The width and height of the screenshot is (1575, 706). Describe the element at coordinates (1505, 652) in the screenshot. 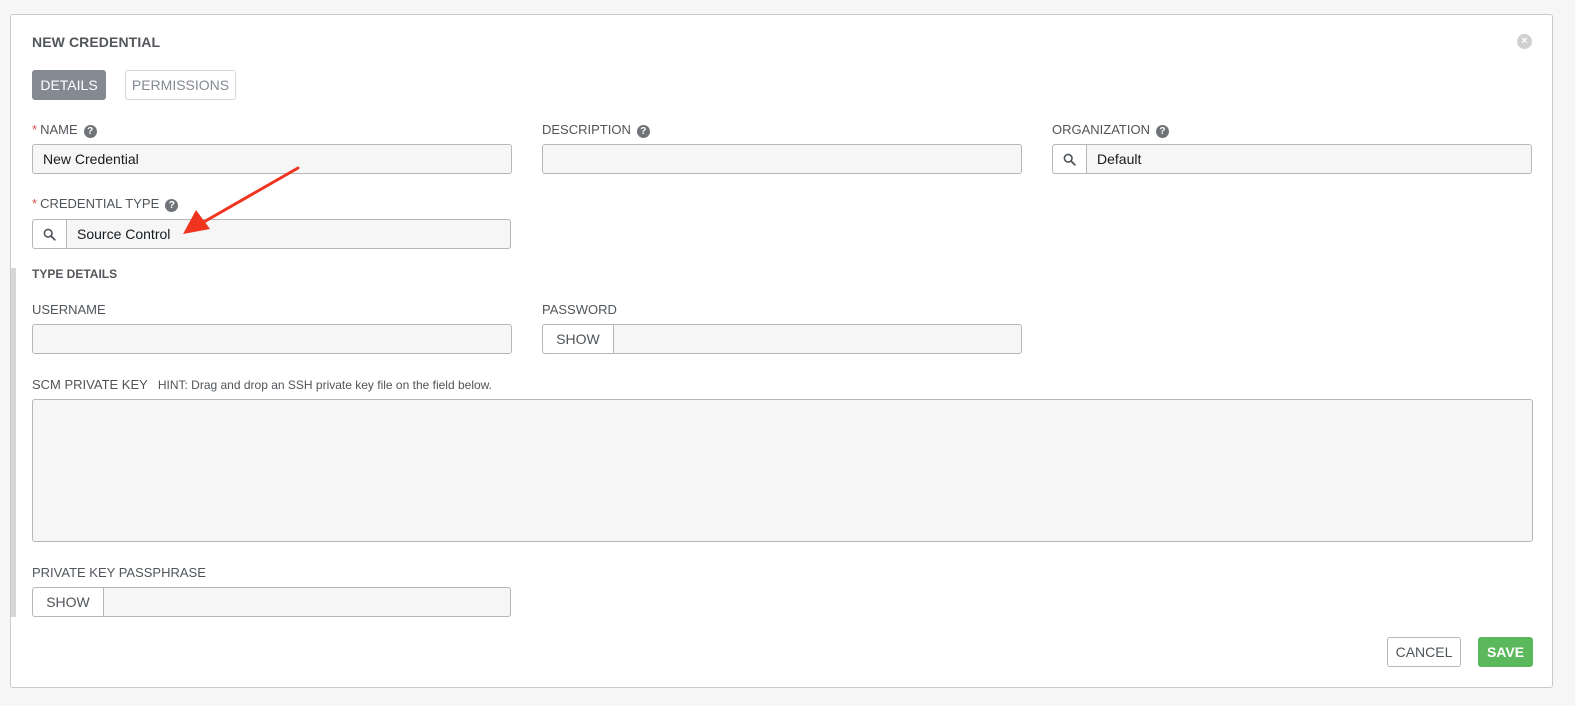

I see `save-button: SAVE` at that location.